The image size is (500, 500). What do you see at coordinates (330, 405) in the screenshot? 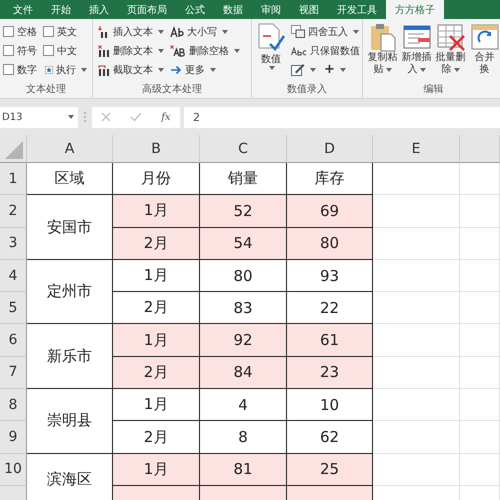
I see `table-cell: 10` at bounding box center [330, 405].